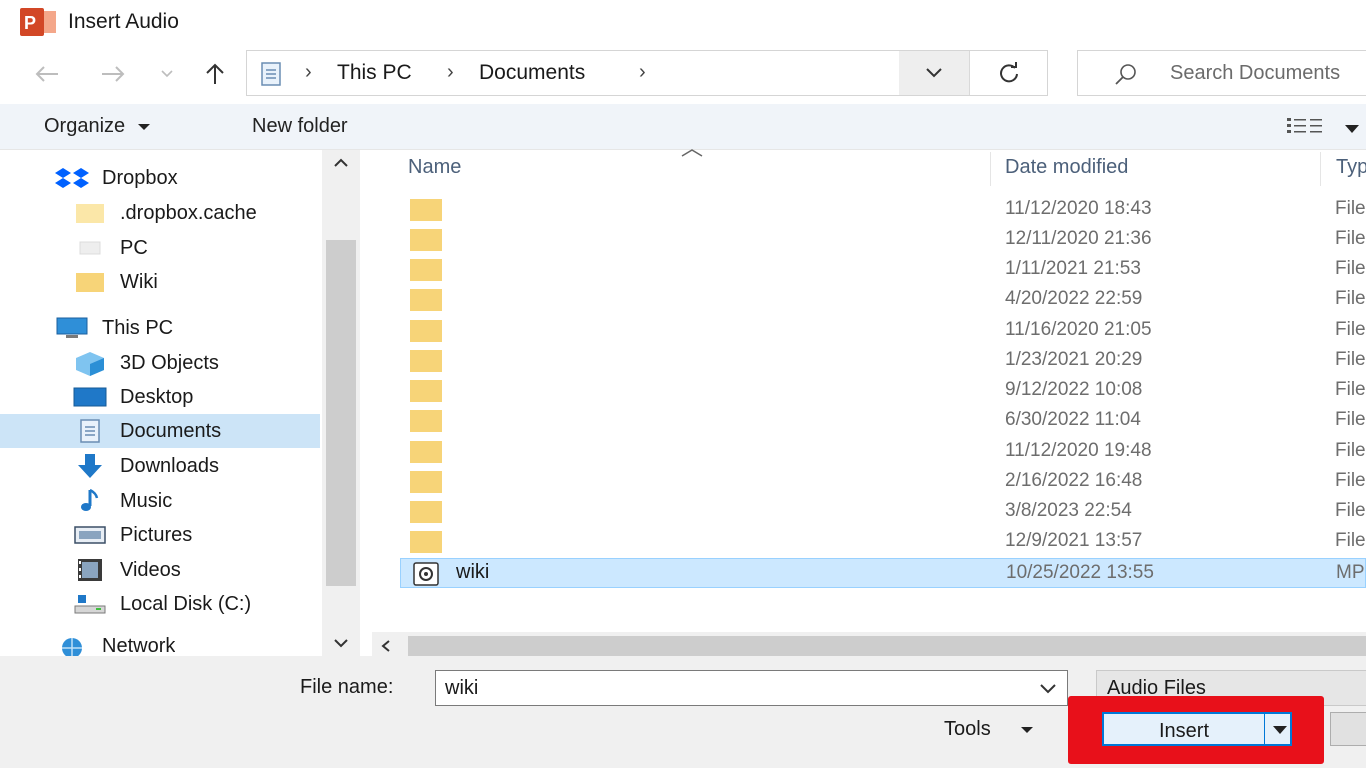 Image resolution: width=1366 pixels, height=768 pixels. I want to click on nav-item-label: This PC, so click(138, 327).